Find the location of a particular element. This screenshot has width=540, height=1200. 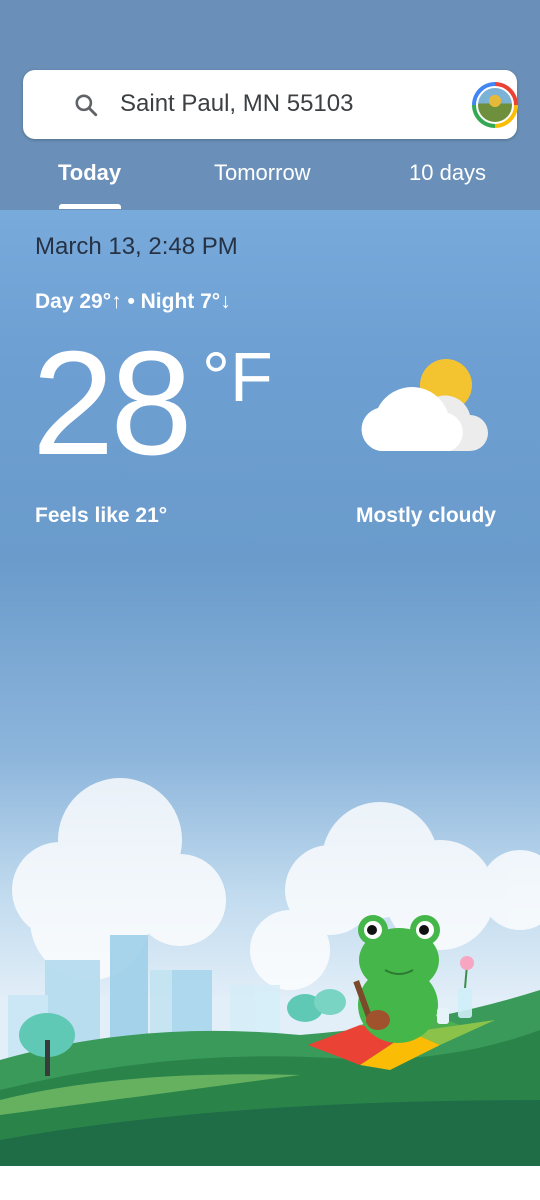

active-tab-indicator is located at coordinates (90, 206).